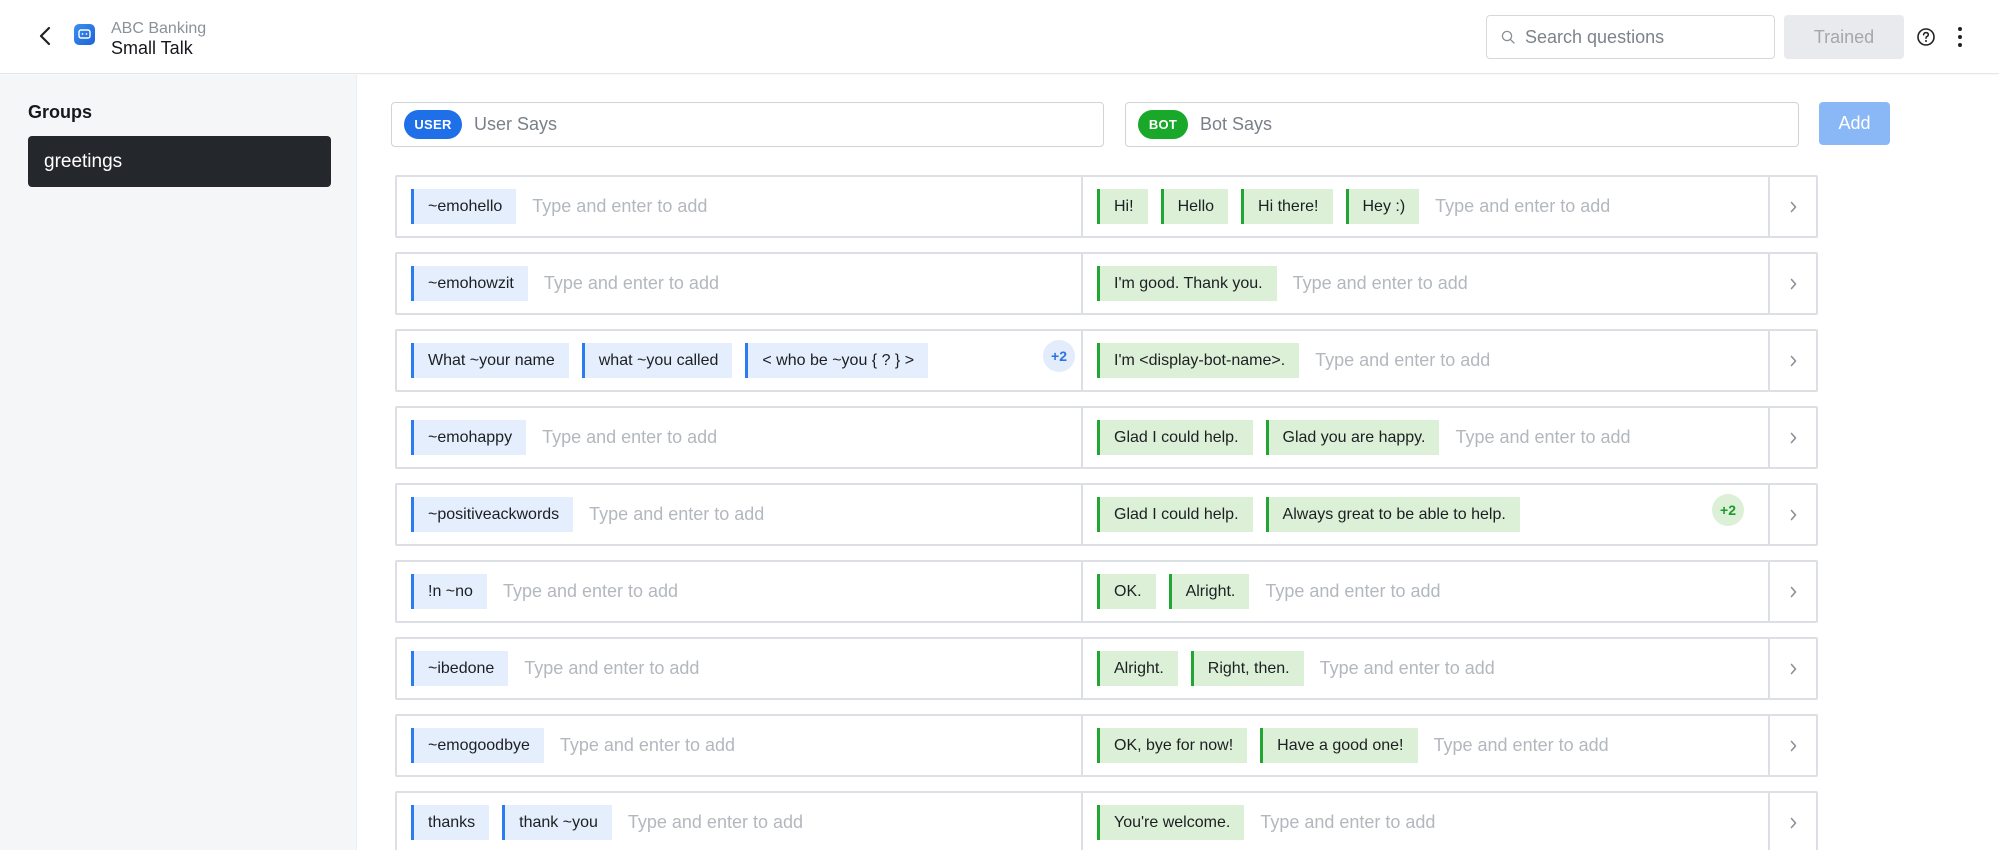 This screenshot has width=1999, height=850. I want to click on search-box, so click(1630, 37).